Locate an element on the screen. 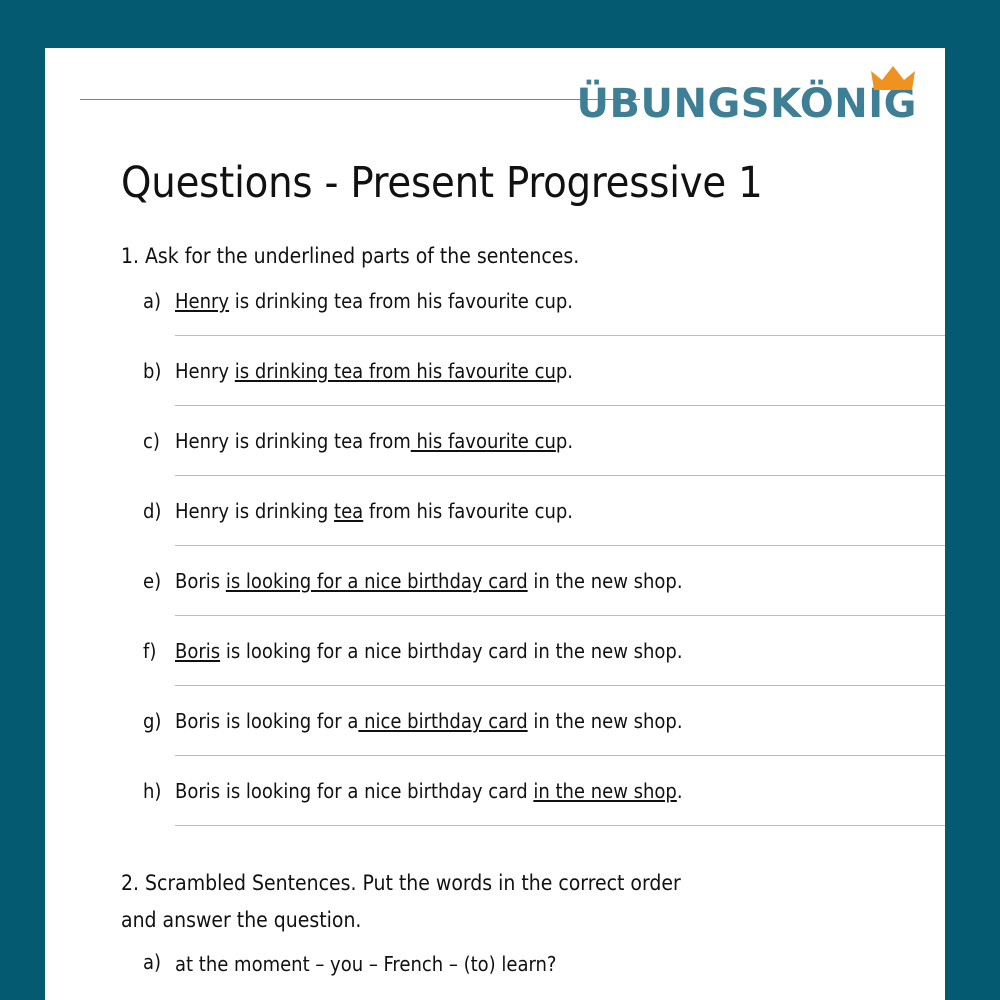  underlined-part: is drinking tea from his favourite cu is located at coordinates (395, 370).